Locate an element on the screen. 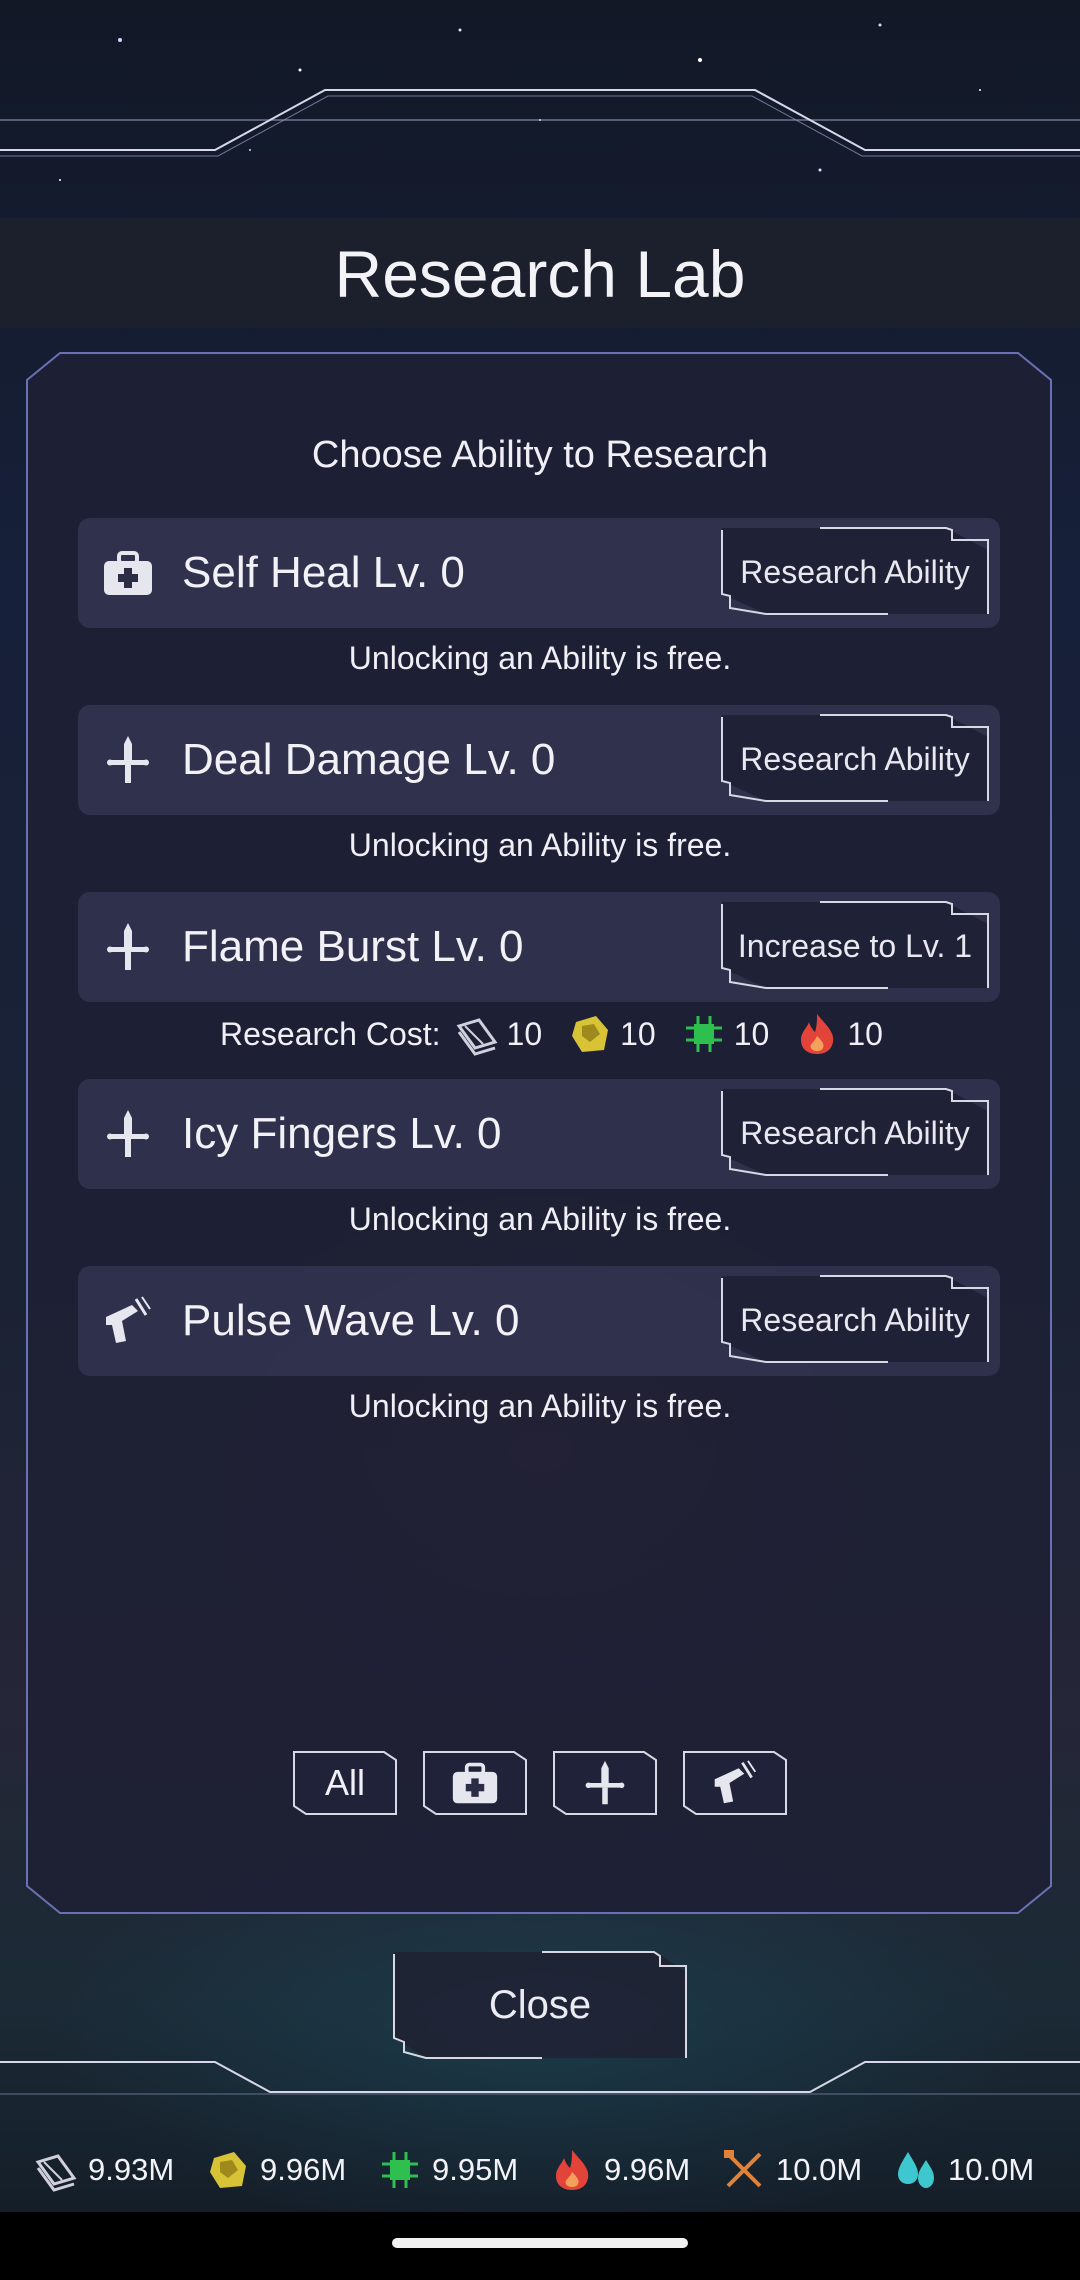 The height and width of the screenshot is (2280, 1080). filter-tab-label: All is located at coordinates (344, 1782).